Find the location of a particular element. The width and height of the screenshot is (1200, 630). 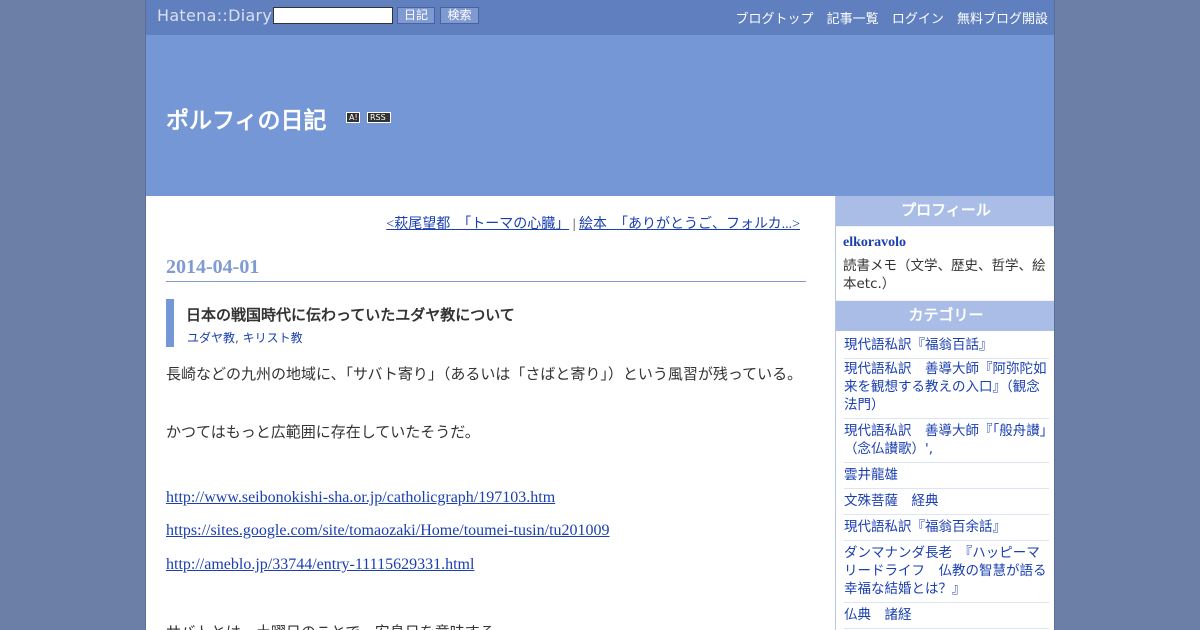

category-item: 仏典 諸経 is located at coordinates (946, 617).